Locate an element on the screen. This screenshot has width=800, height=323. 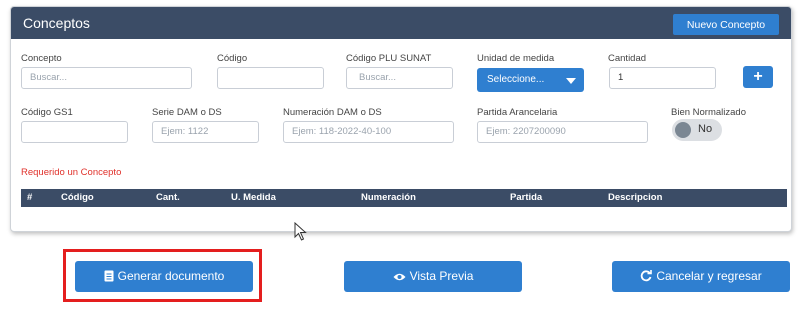
chevron-down-icon is located at coordinates (571, 81).